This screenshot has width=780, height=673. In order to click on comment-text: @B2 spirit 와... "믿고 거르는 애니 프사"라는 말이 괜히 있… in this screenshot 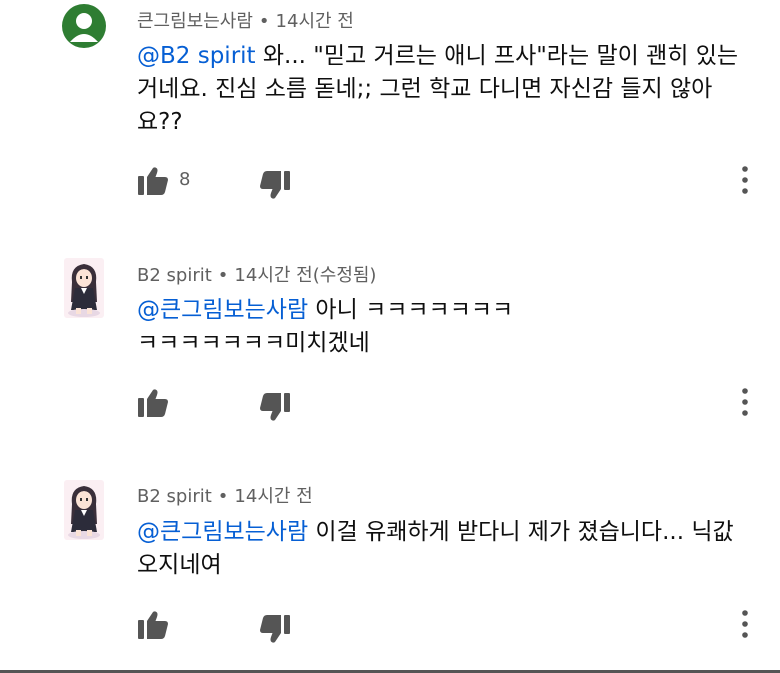, I will do `click(442, 89)`.